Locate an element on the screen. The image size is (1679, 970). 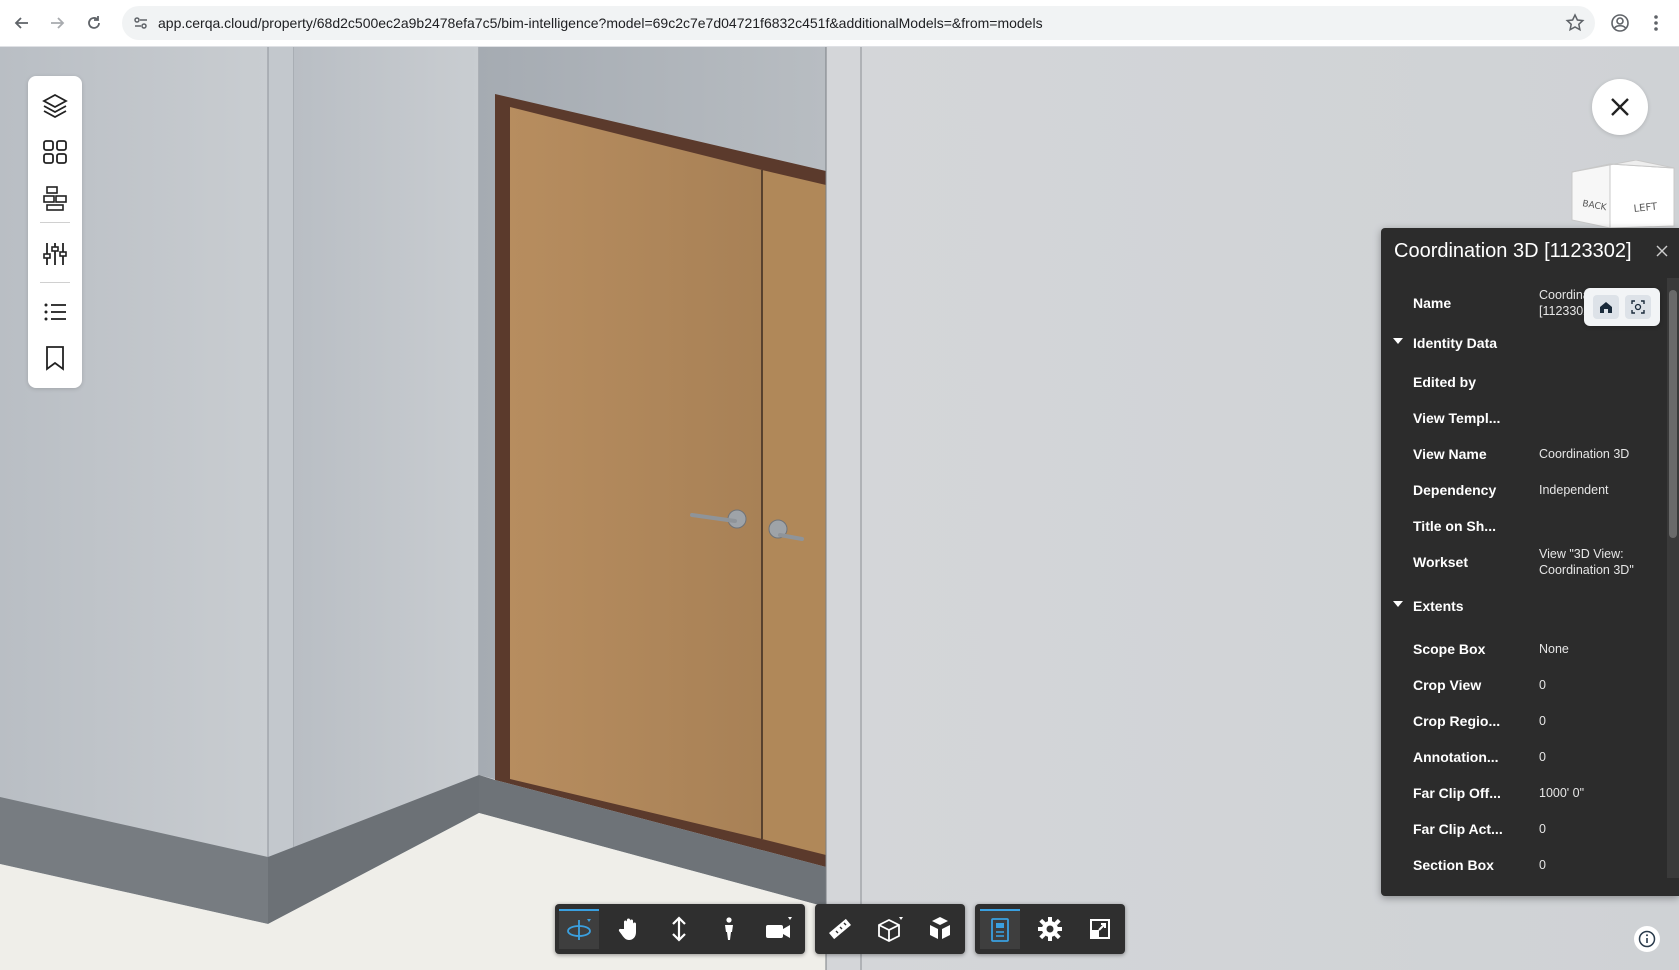
property-row: Edited by is located at coordinates (1523, 382).